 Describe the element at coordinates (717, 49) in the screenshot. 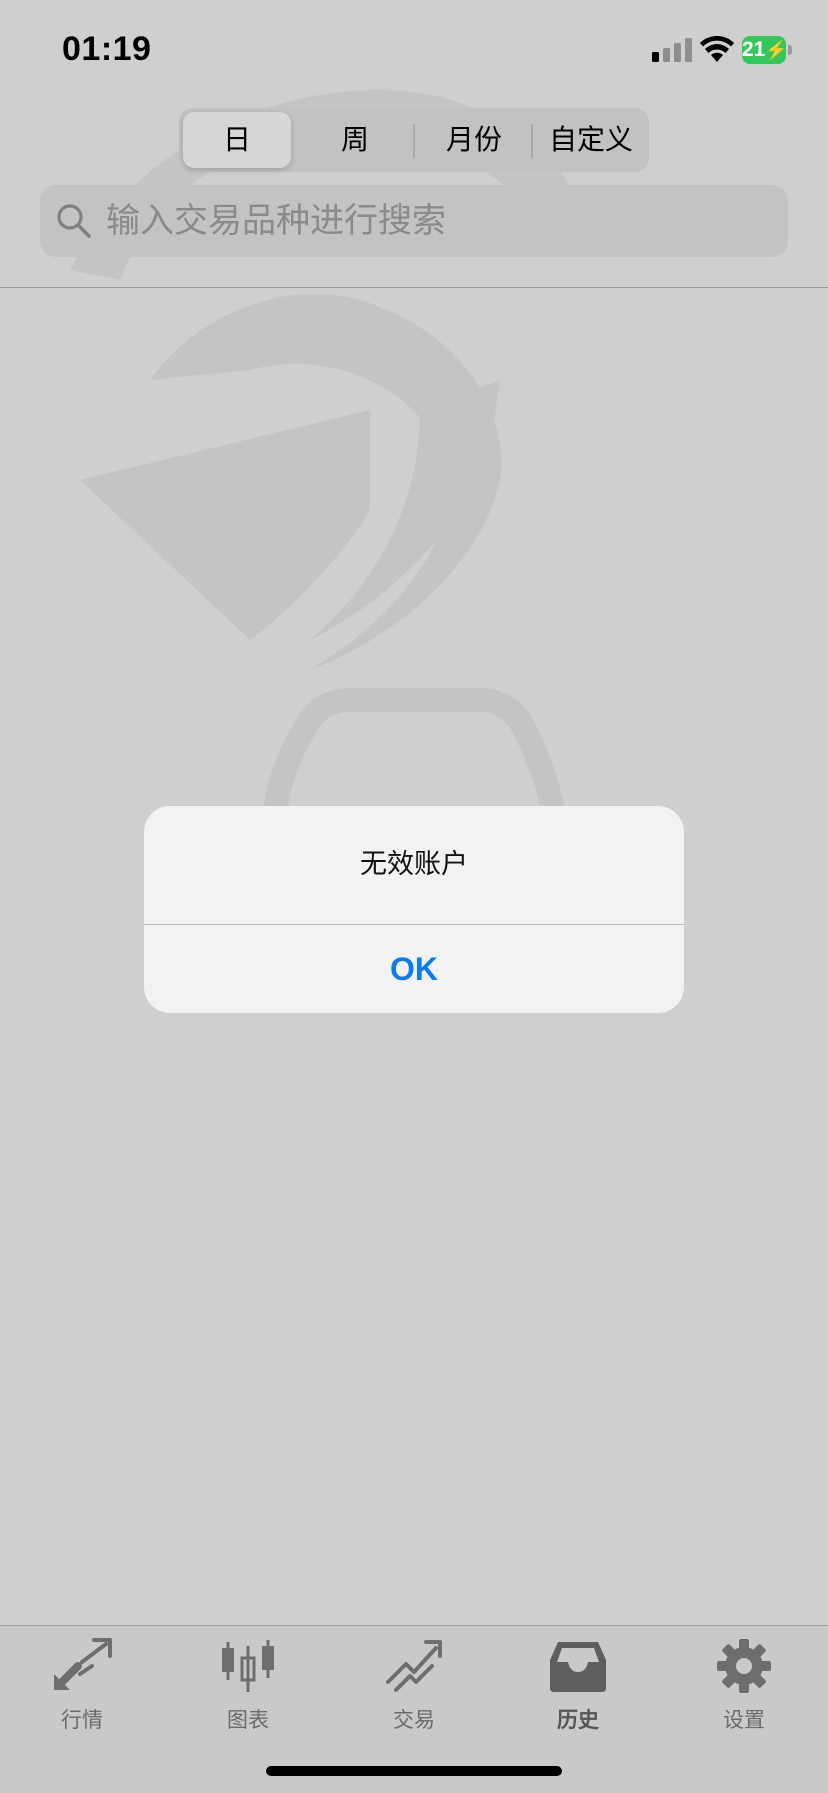

I see `wifi-icon` at that location.